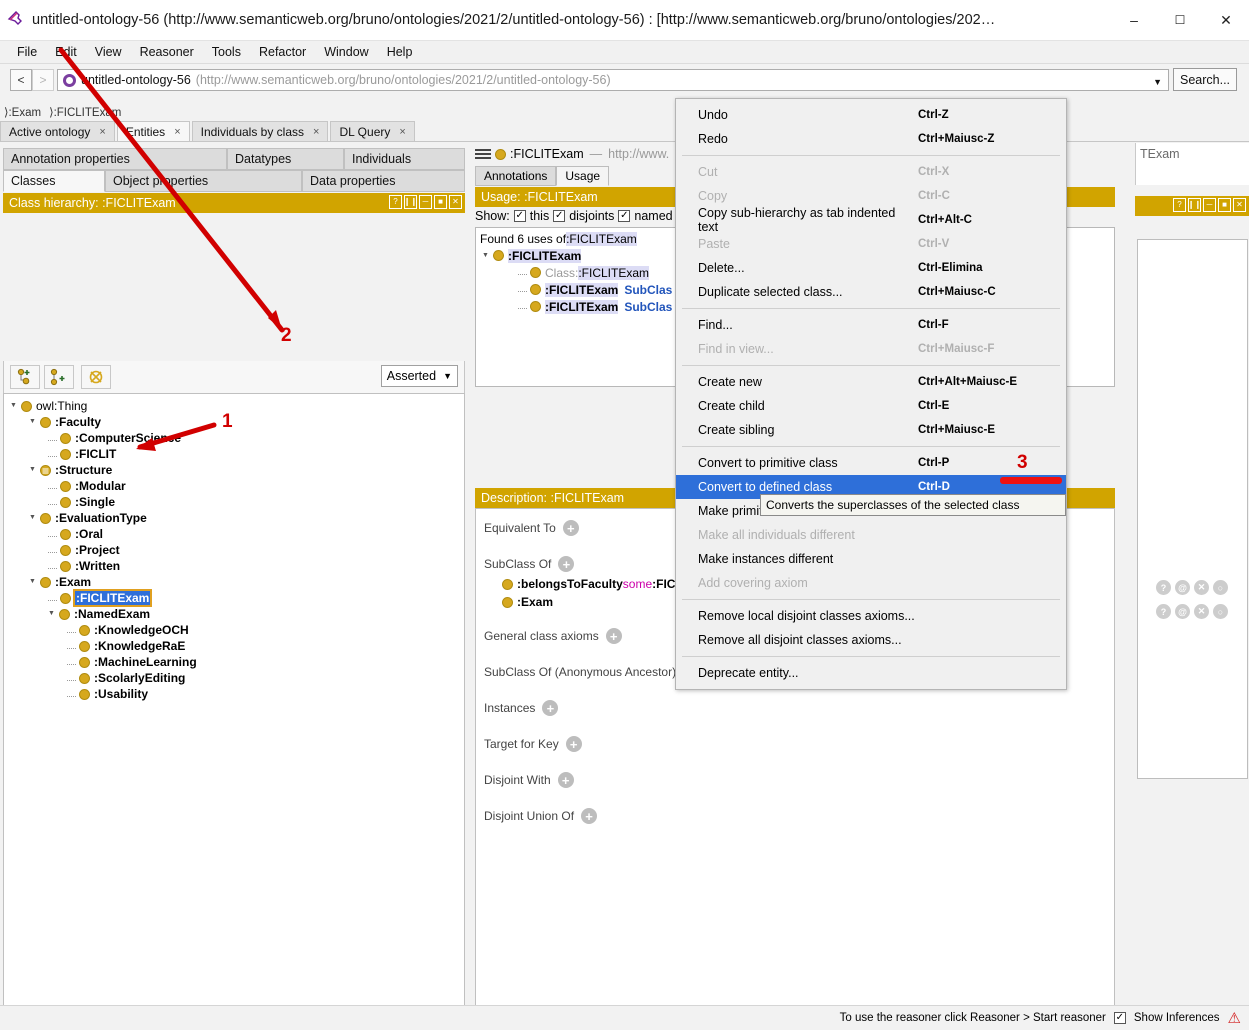 The width and height of the screenshot is (1249, 1030). What do you see at coordinates (237, 502) in the screenshot?
I see `tree-row: :Single` at bounding box center [237, 502].